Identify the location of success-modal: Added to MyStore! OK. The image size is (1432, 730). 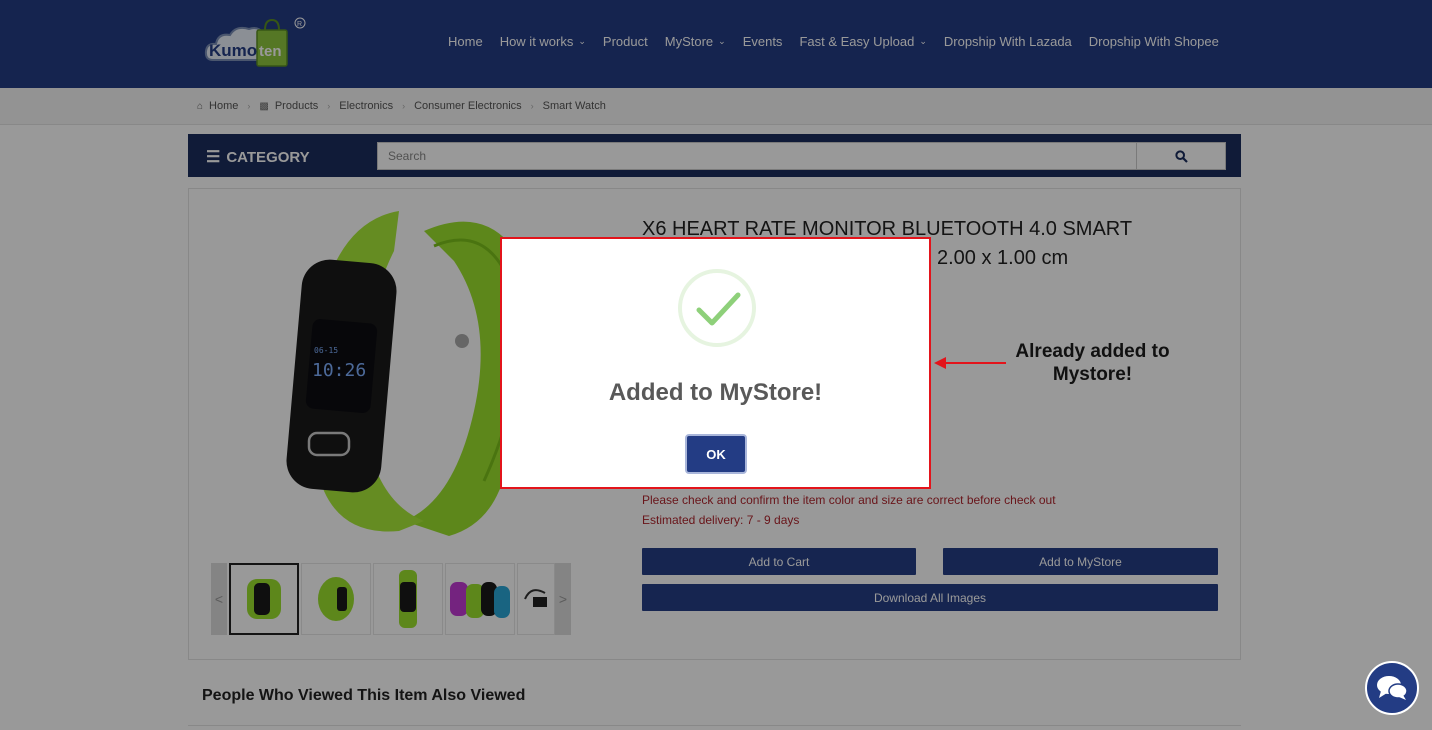
(715, 363).